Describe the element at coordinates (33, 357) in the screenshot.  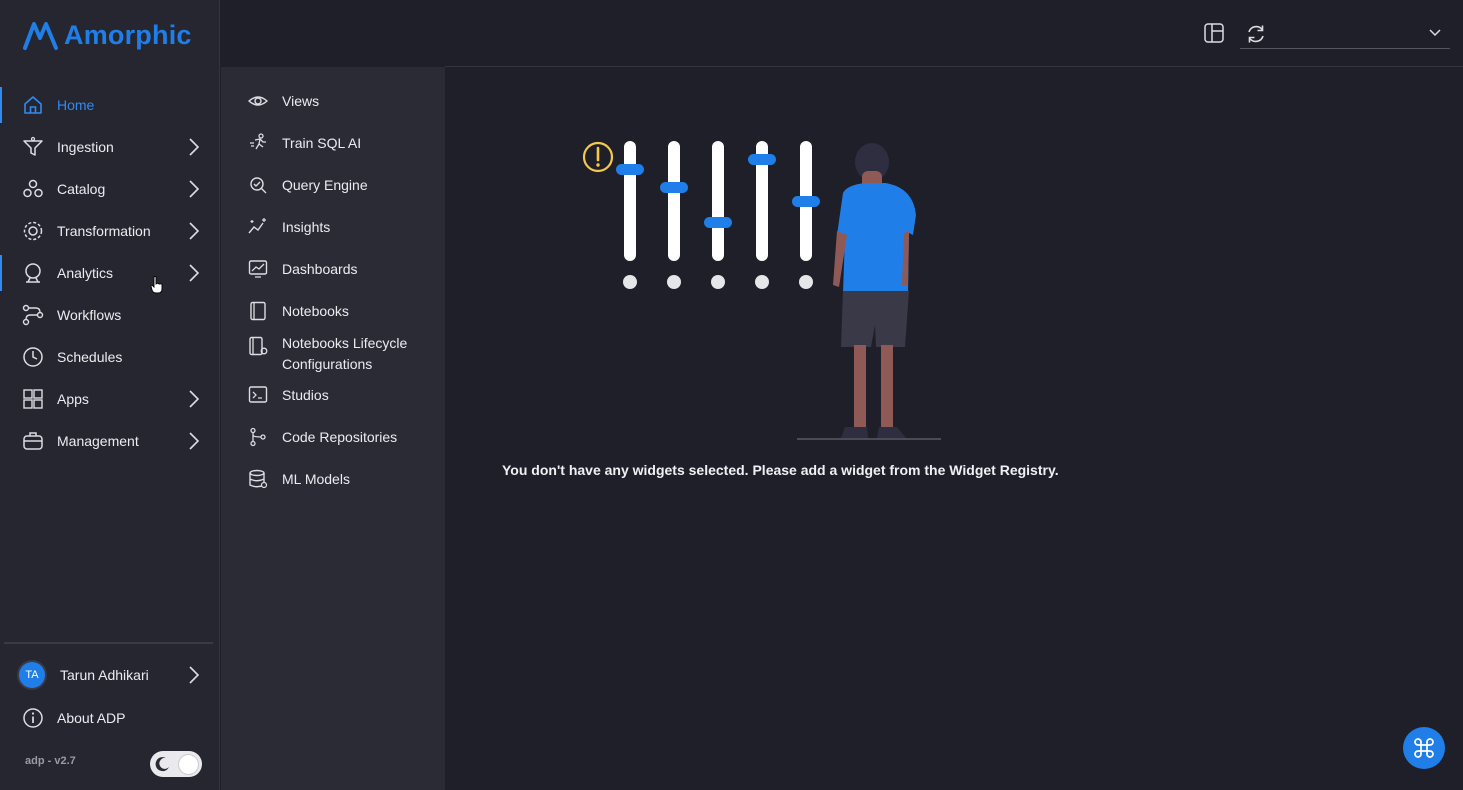
I see `clock-icon` at that location.